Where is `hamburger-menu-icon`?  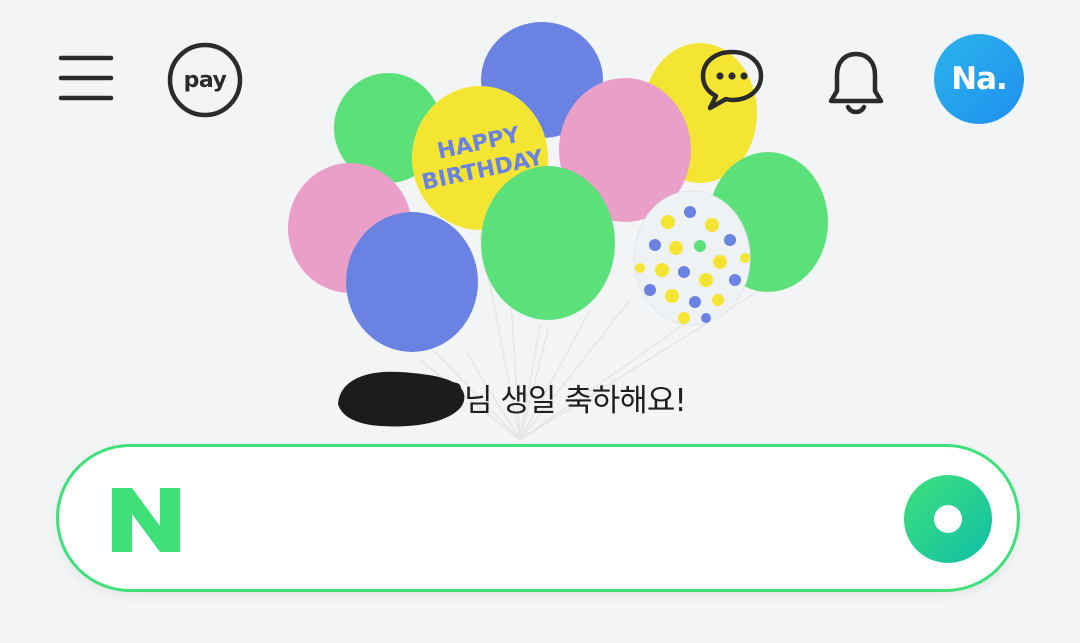 hamburger-menu-icon is located at coordinates (86, 78).